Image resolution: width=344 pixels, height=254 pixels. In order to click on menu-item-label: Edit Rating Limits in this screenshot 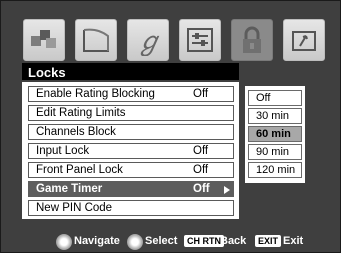, I will do `click(81, 113)`.